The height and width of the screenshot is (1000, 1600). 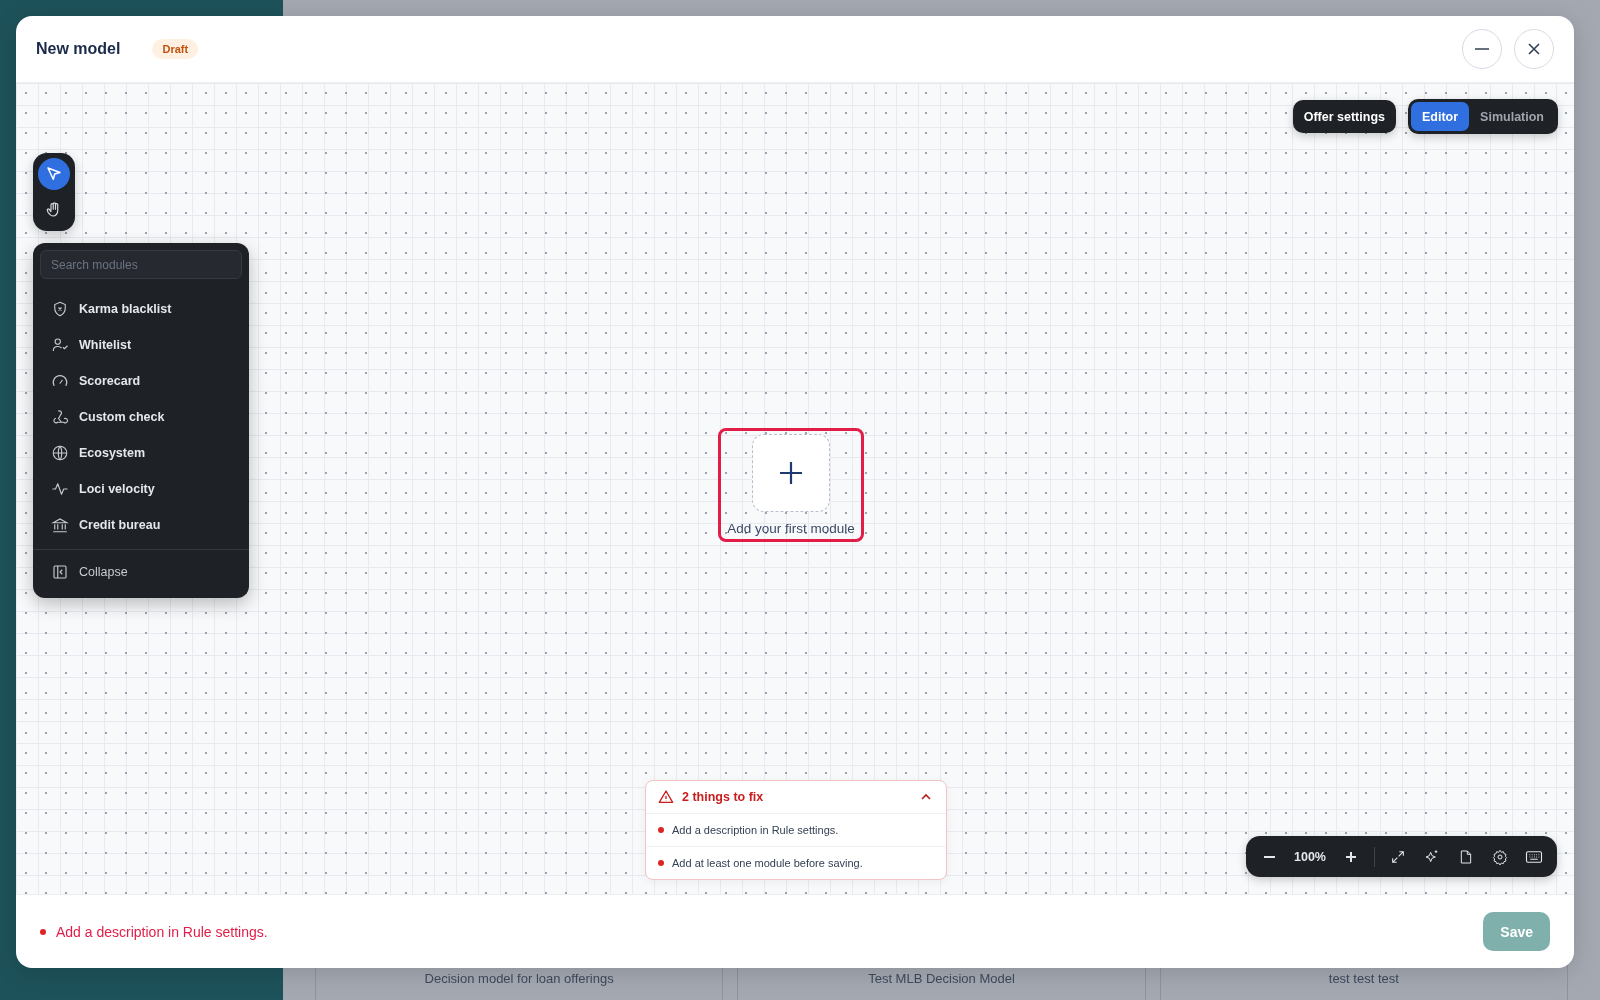 I want to click on status-badge: Draft, so click(x=175, y=49).